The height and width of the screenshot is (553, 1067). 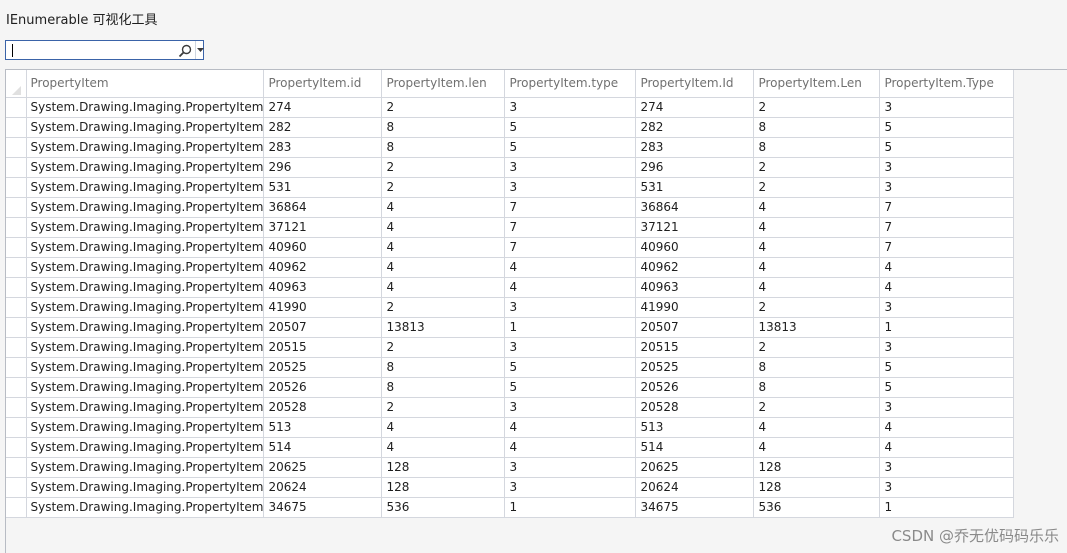 What do you see at coordinates (16, 90) in the screenshot?
I see `select-all-icon` at bounding box center [16, 90].